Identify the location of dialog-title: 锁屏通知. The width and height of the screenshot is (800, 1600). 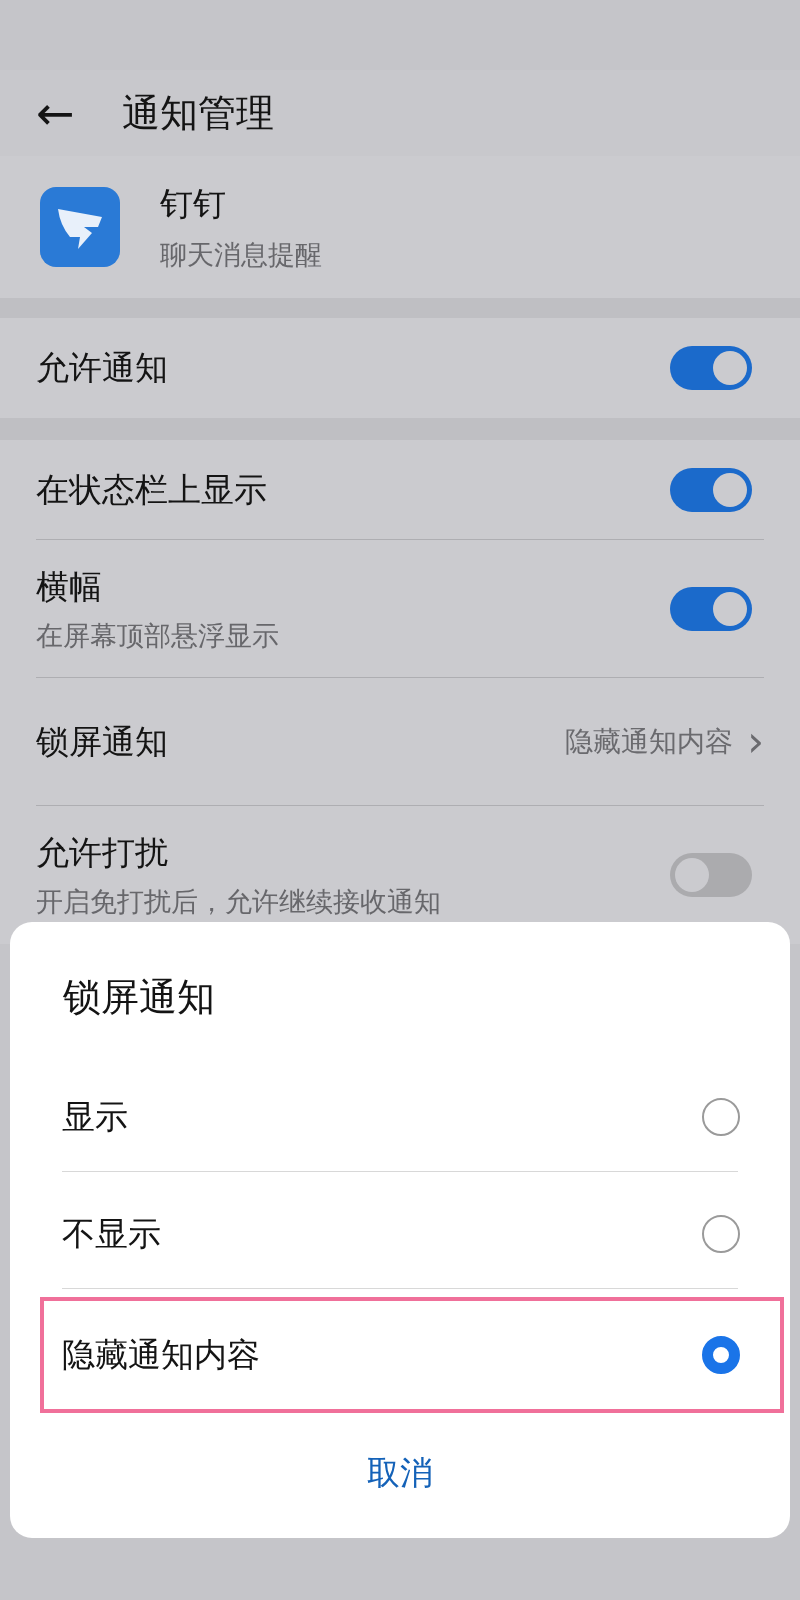
(139, 997).